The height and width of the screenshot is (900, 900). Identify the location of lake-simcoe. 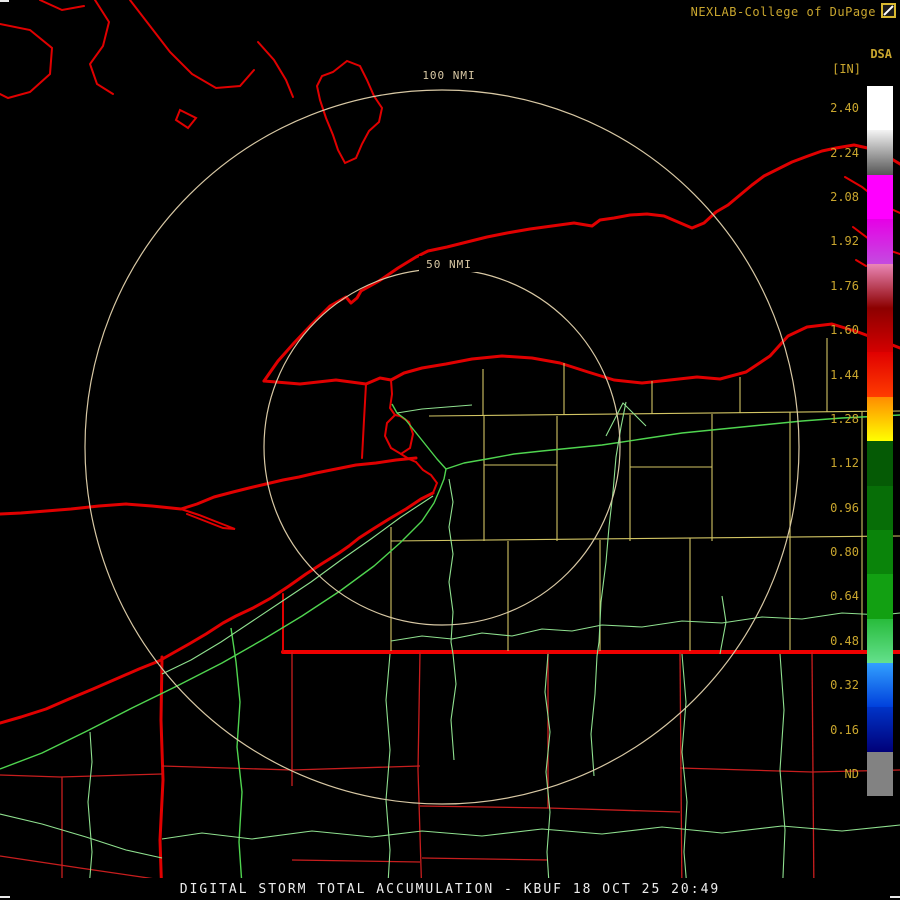
(349, 112).